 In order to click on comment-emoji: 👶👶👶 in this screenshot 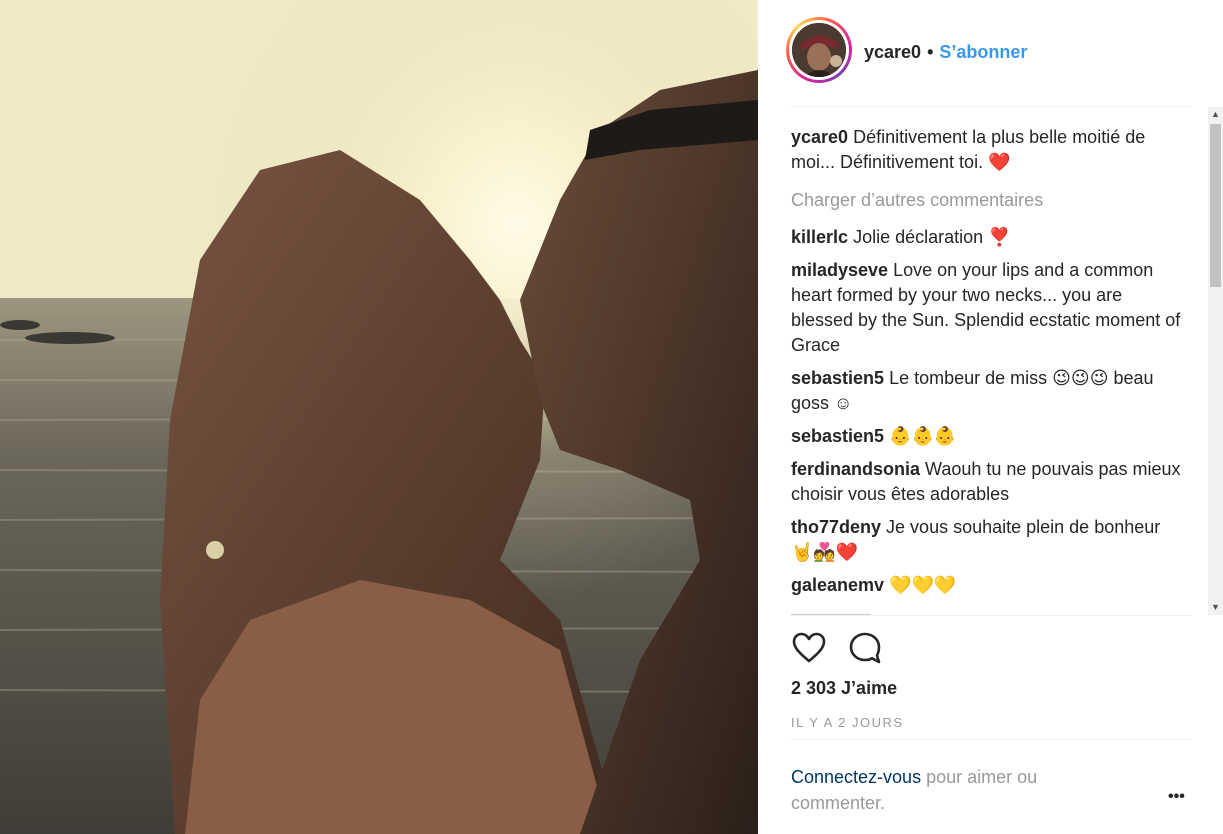, I will do `click(923, 436)`.